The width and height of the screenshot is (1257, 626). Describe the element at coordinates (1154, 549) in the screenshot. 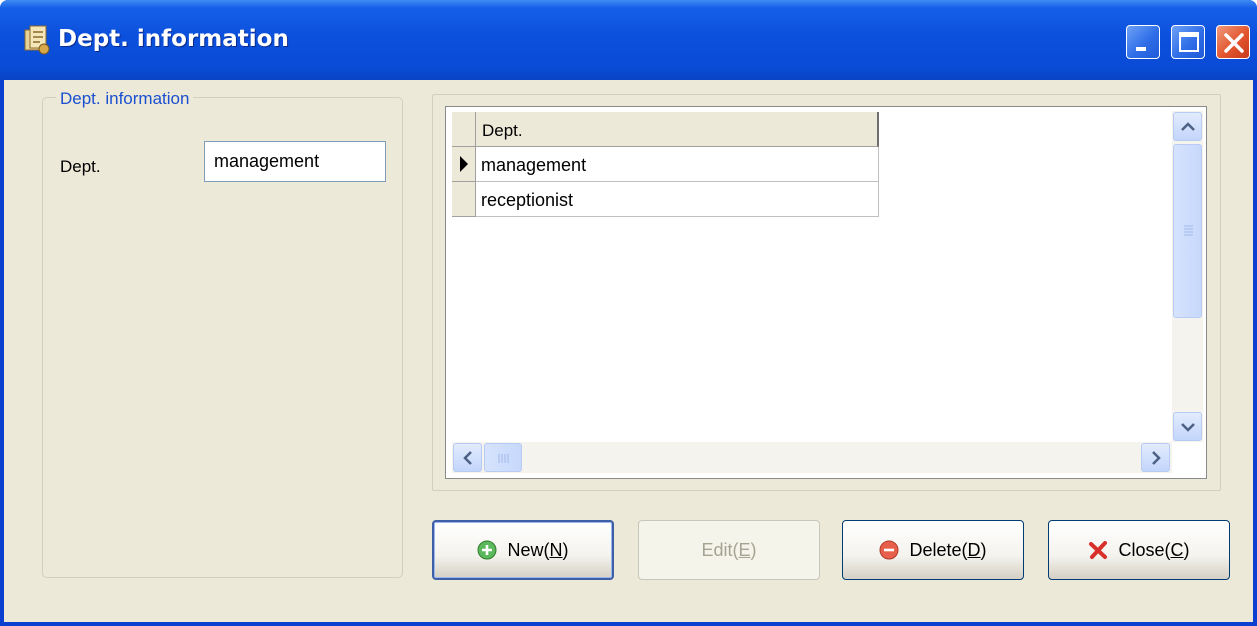

I see `close-button-label: Close(C)` at that location.